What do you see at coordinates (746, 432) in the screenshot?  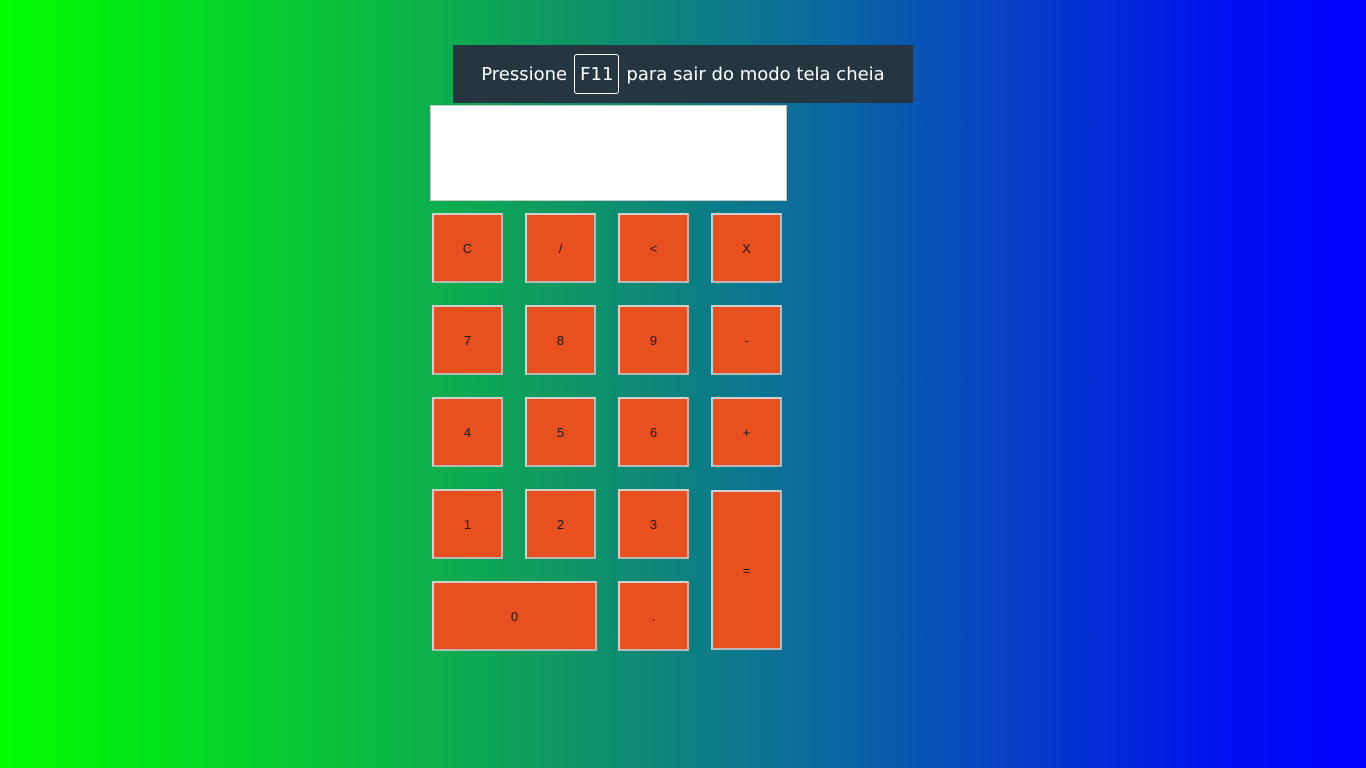 I see `plus-button: +` at bounding box center [746, 432].